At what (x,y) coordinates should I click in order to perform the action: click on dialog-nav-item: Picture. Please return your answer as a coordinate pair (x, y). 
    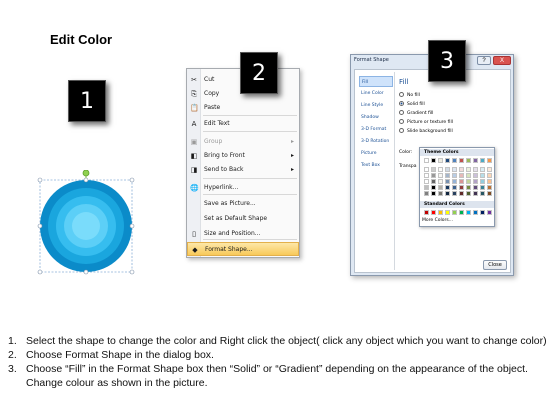
    Looking at the image, I should click on (376, 153).